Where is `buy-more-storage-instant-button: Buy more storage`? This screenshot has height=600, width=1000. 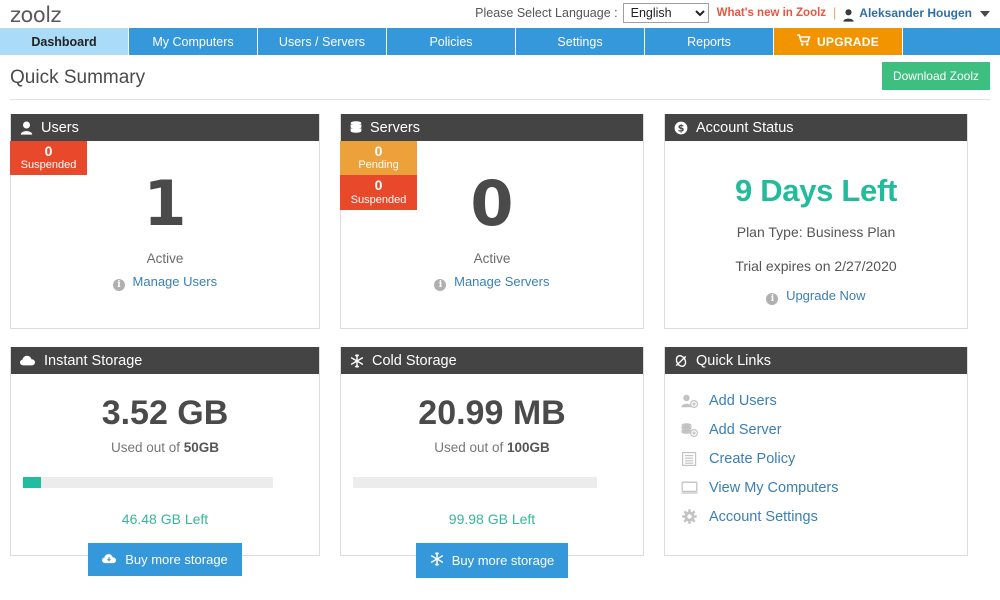 buy-more-storage-instant-button: Buy more storage is located at coordinates (165, 559).